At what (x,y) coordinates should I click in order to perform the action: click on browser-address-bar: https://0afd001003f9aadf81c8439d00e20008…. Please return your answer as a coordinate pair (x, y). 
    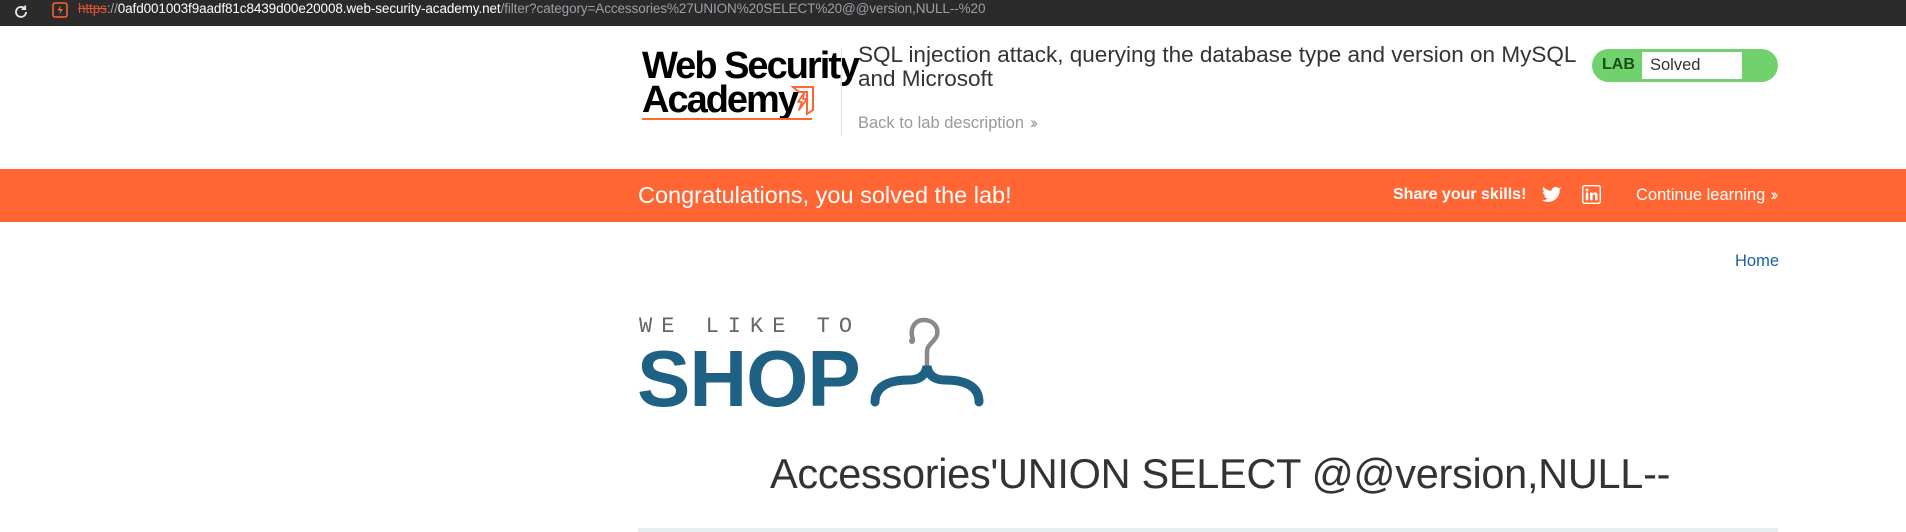
    Looking at the image, I should click on (953, 13).